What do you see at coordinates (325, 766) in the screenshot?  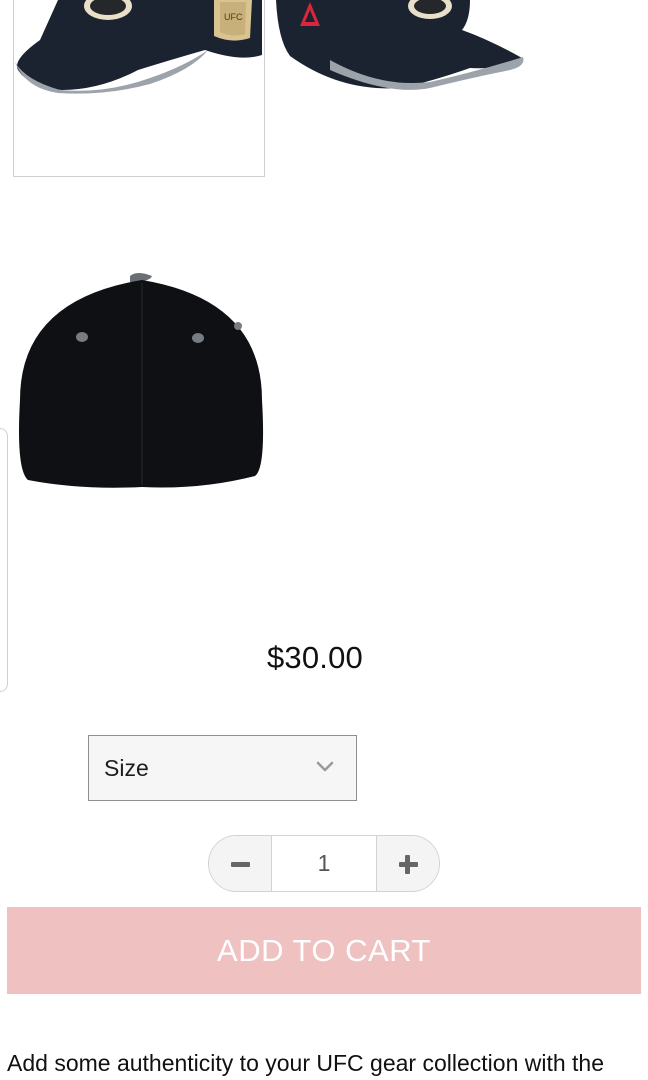 I see `chevron-down-icon` at bounding box center [325, 766].